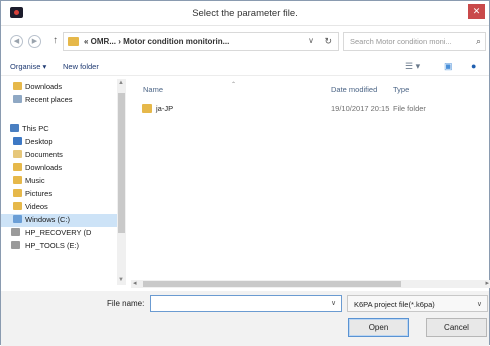 Image resolution: width=490 pixels, height=346 pixels. I want to click on nav-item-videos: Videos, so click(60, 207).